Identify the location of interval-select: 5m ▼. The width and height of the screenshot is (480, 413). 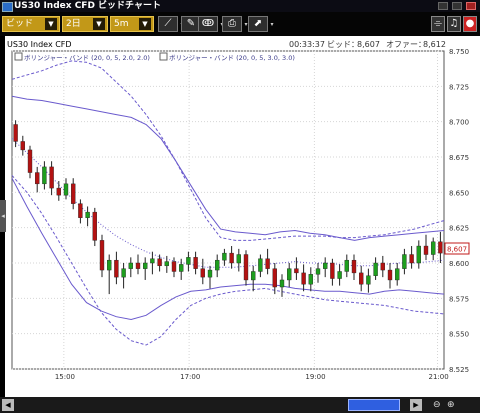
(132, 24).